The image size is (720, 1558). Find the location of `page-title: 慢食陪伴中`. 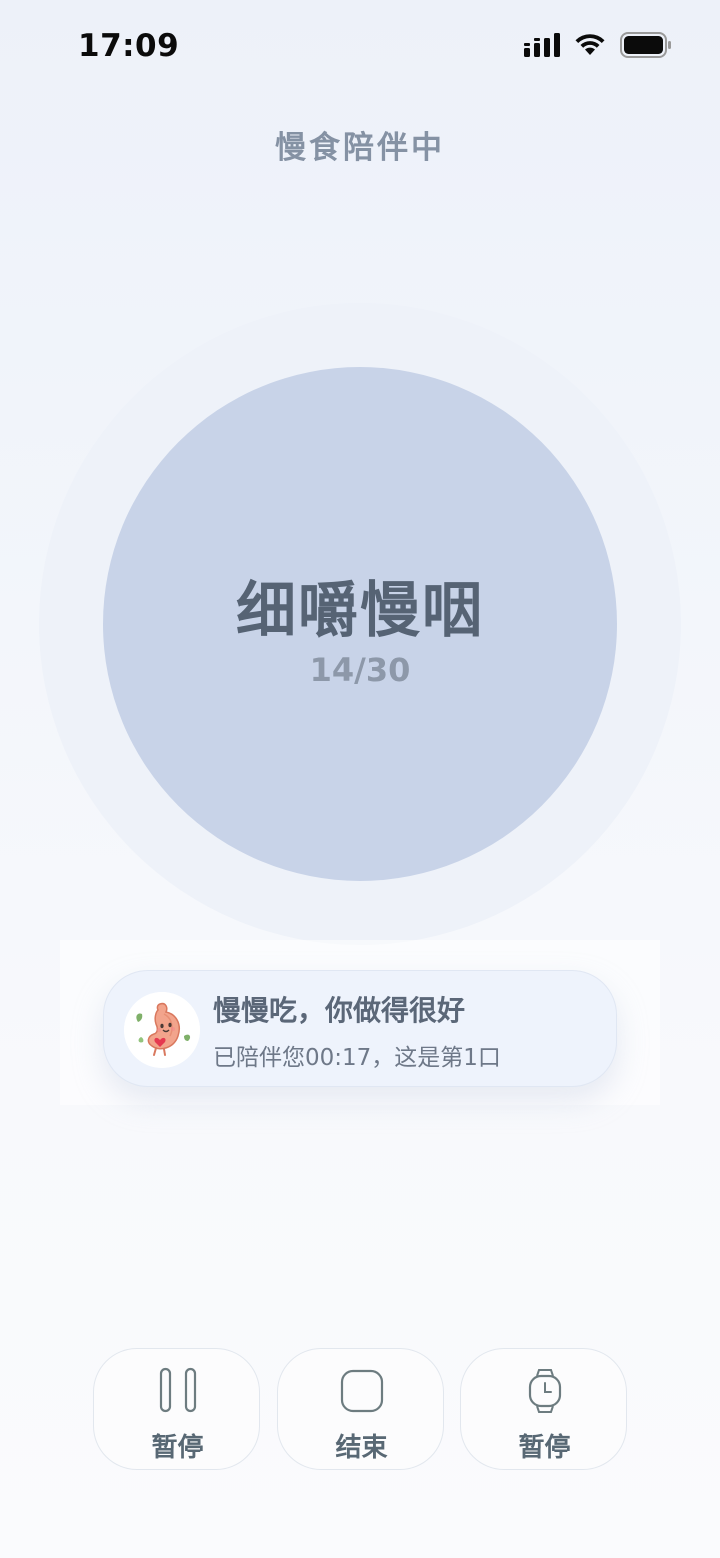

page-title: 慢食陪伴中 is located at coordinates (360, 148).